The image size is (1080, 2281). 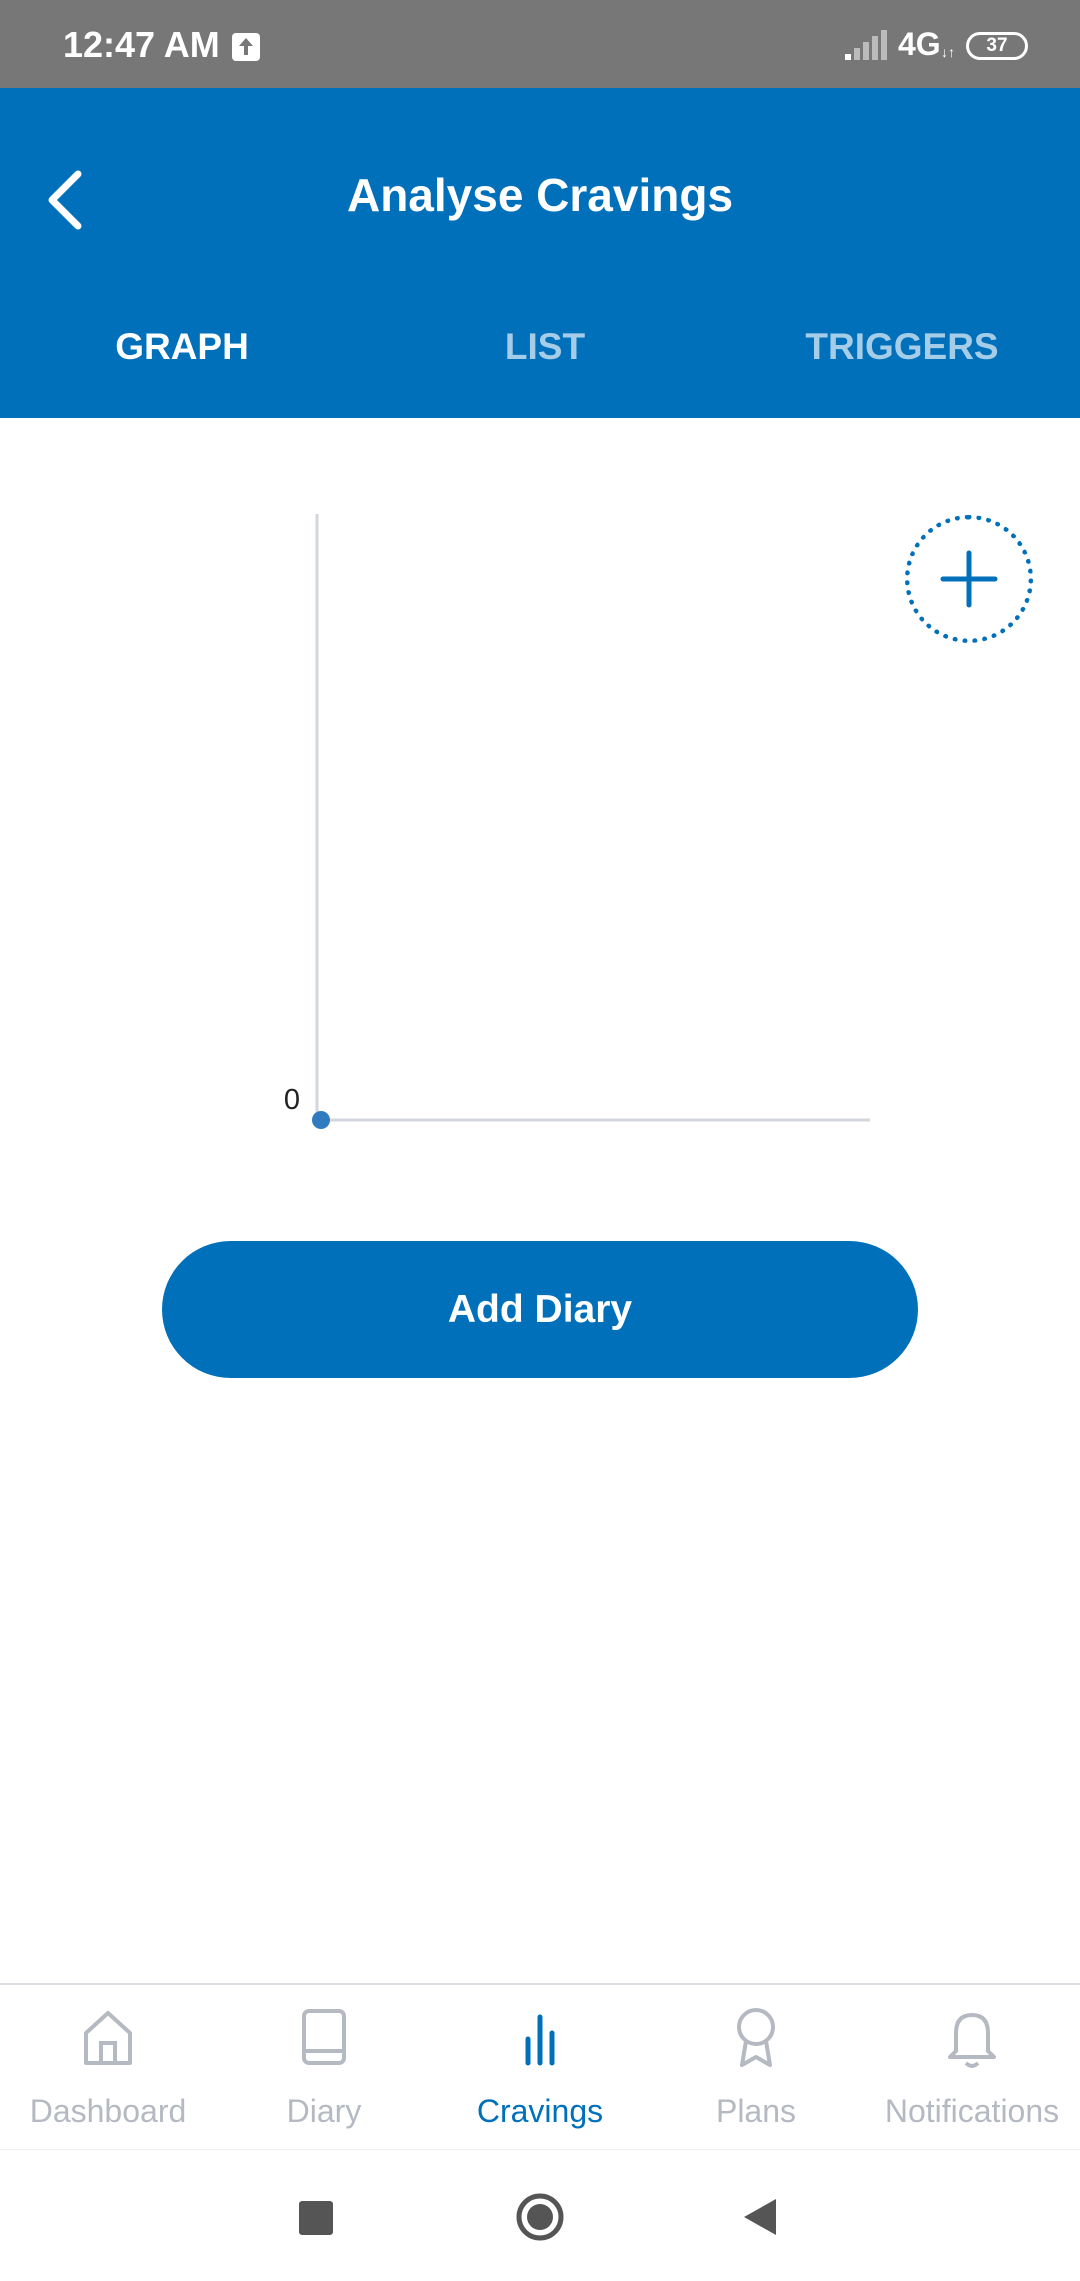 What do you see at coordinates (540, 44) in the screenshot?
I see `status-bar: 12:47 AM 4G ↓↑ 37` at bounding box center [540, 44].